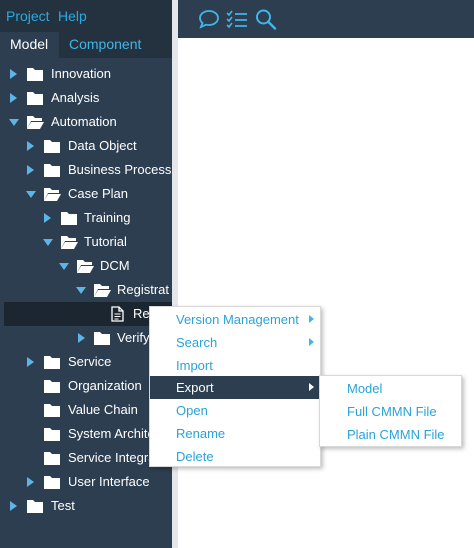  I want to click on tree-item-label: Organization, so click(105, 385).